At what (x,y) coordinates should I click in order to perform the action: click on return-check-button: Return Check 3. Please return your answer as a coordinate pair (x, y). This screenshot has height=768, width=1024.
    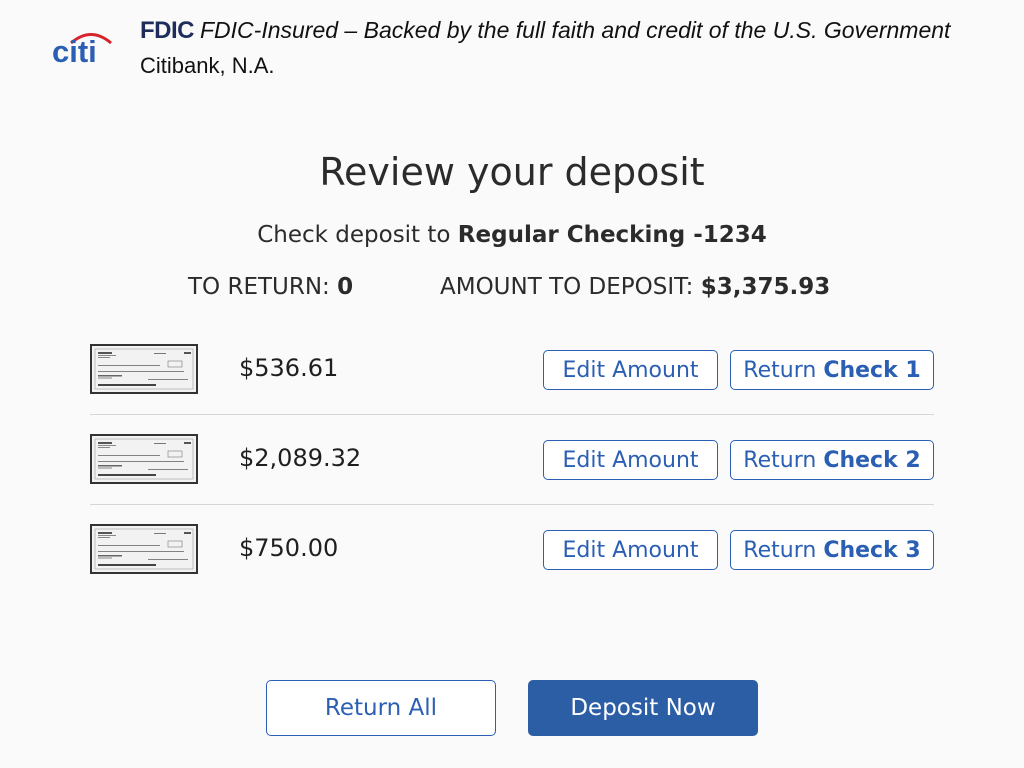
    Looking at the image, I should click on (832, 550).